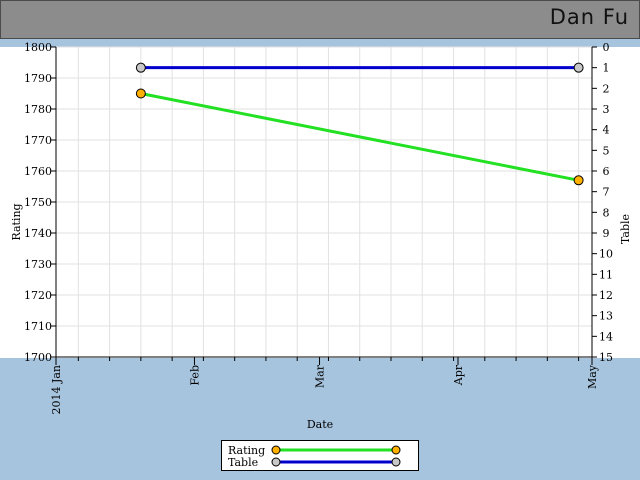  What do you see at coordinates (320, 455) in the screenshot?
I see `chart-legend: Rating Table` at bounding box center [320, 455].